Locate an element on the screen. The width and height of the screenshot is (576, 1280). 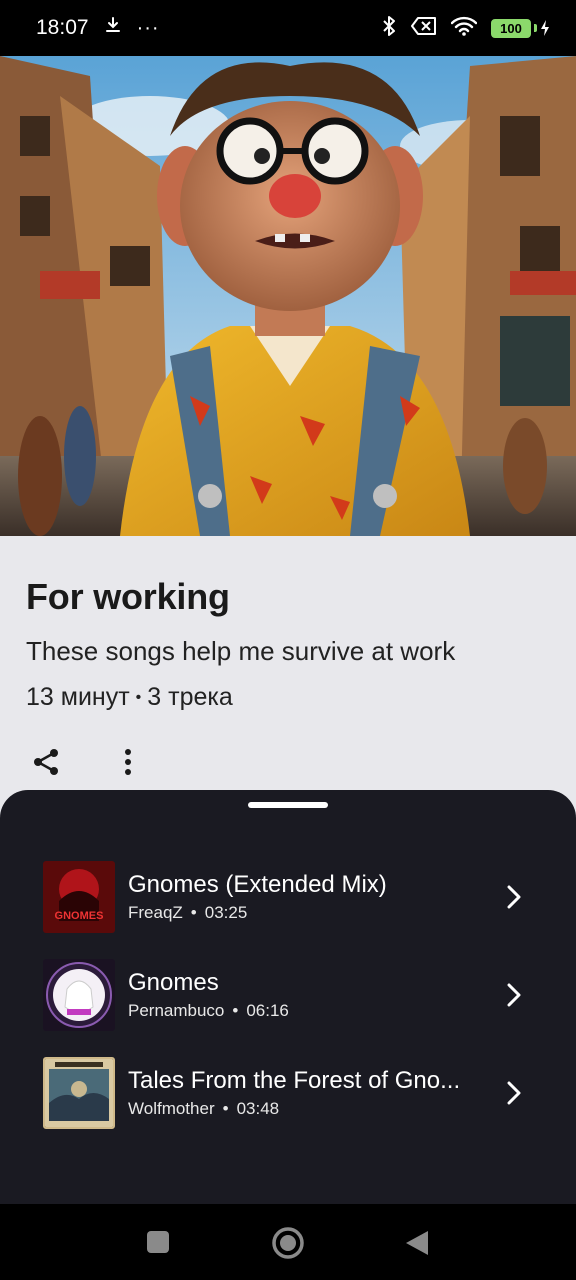
share-icon is located at coordinates (46, 762).